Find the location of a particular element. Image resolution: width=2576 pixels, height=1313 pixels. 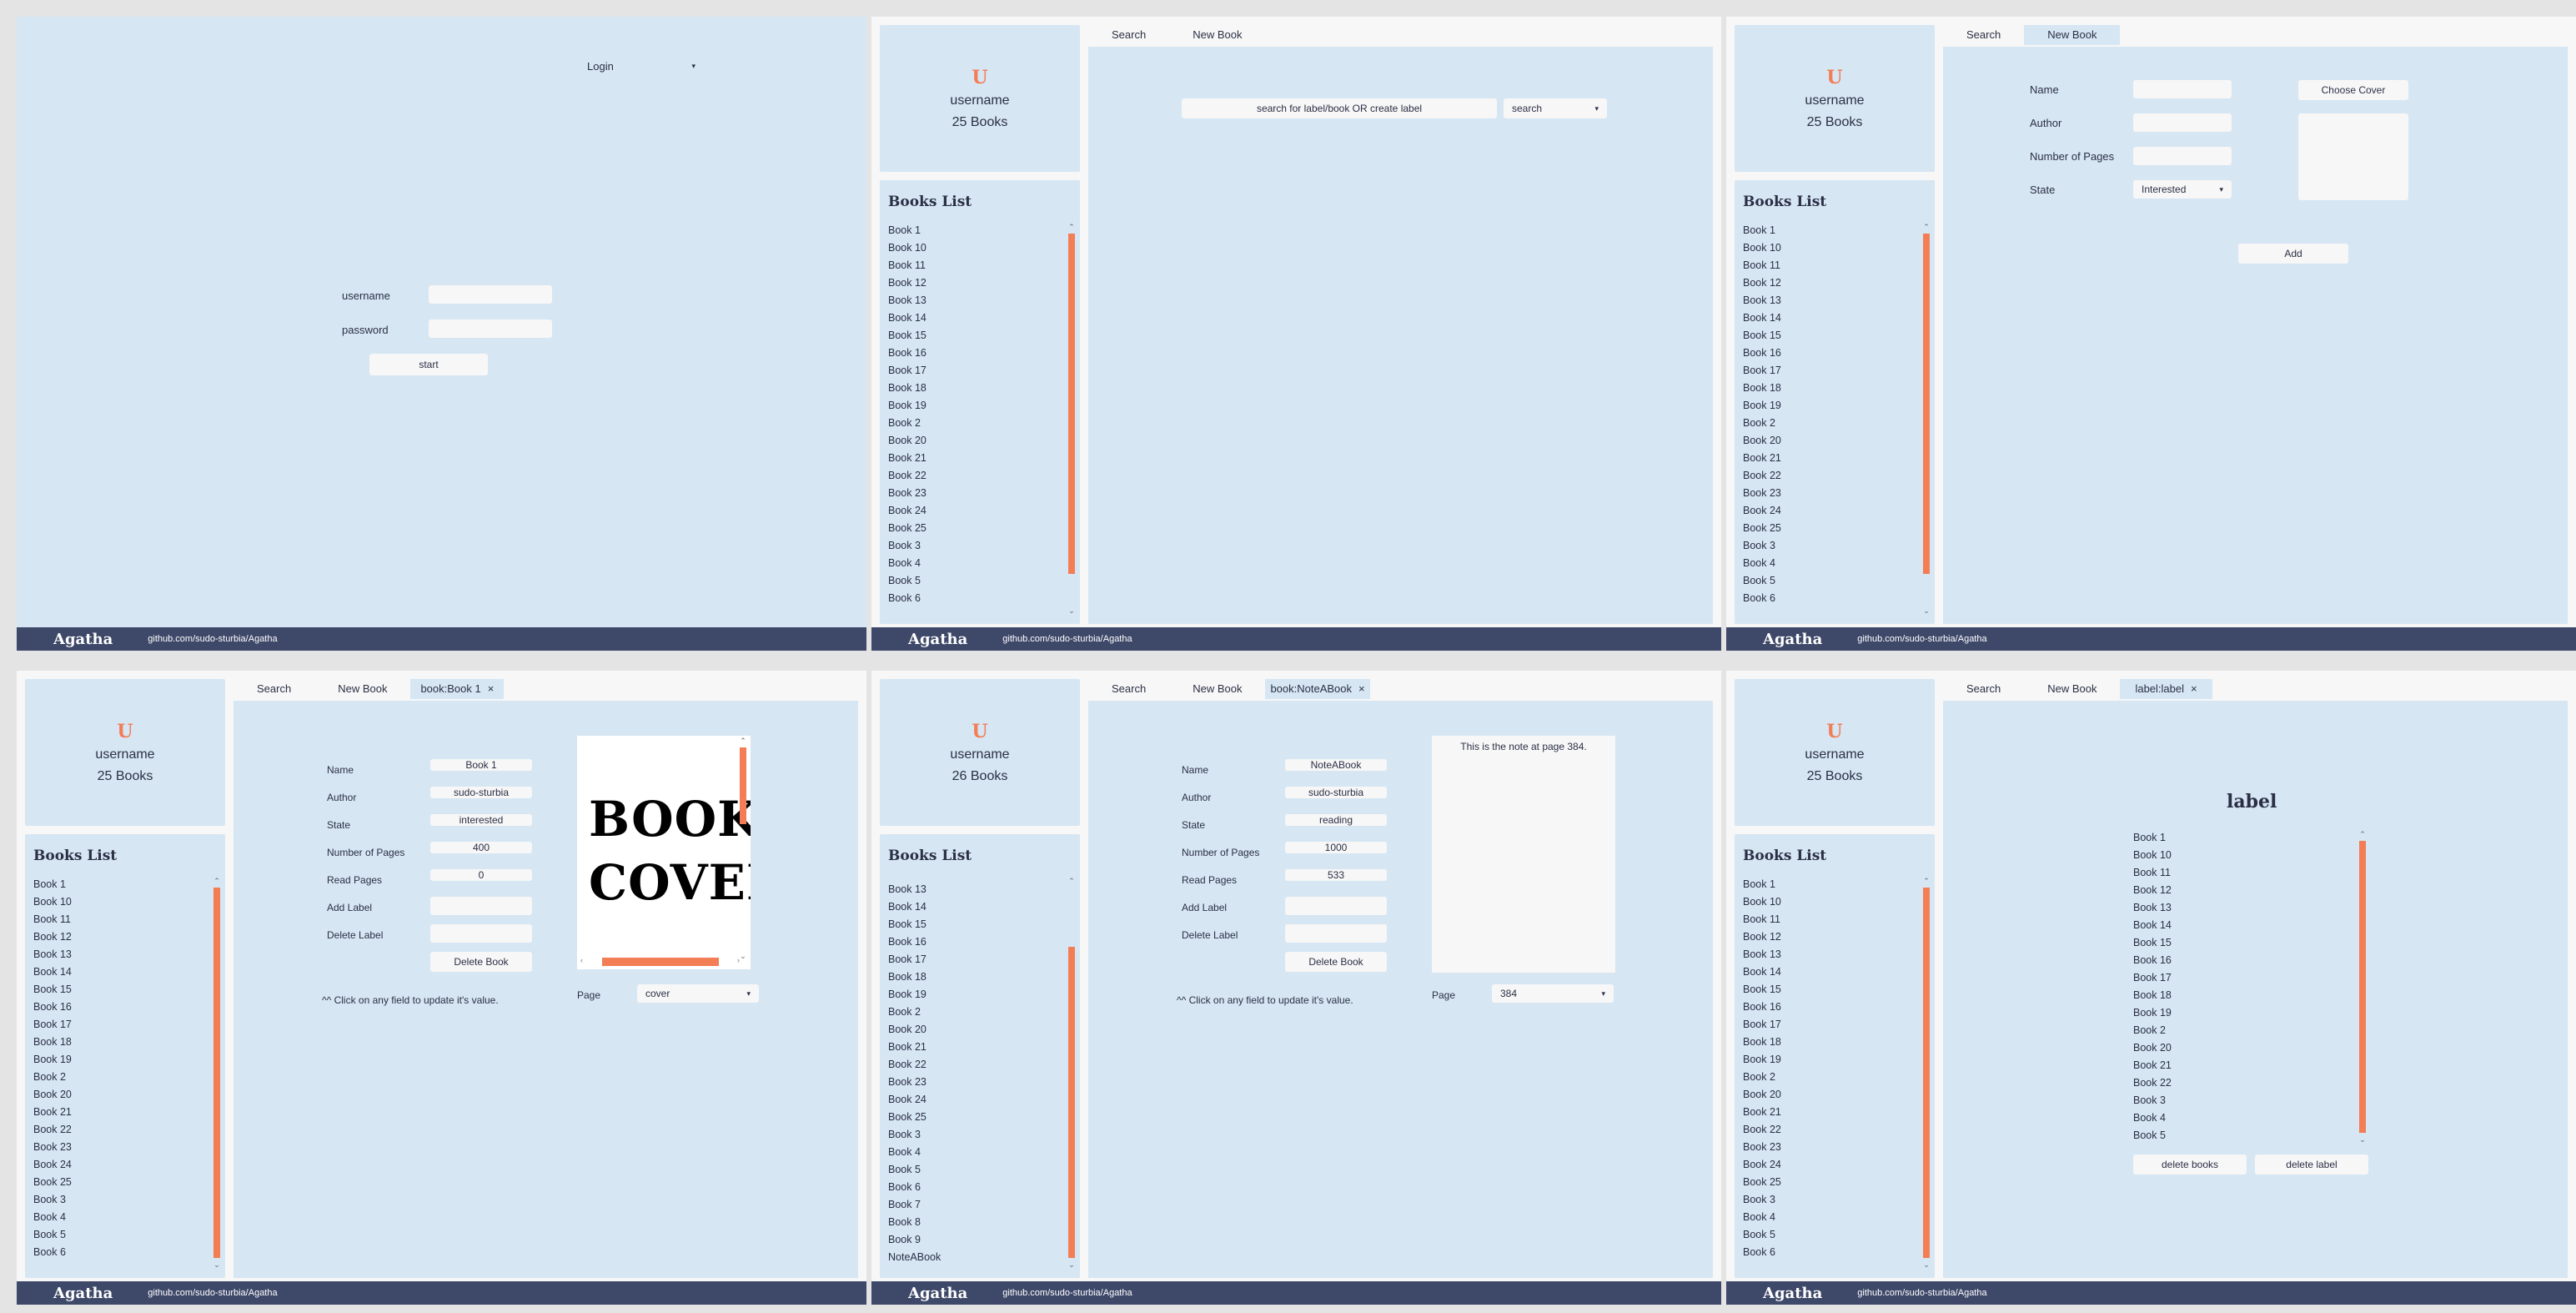

read-pages-field: 0 is located at coordinates (481, 875).